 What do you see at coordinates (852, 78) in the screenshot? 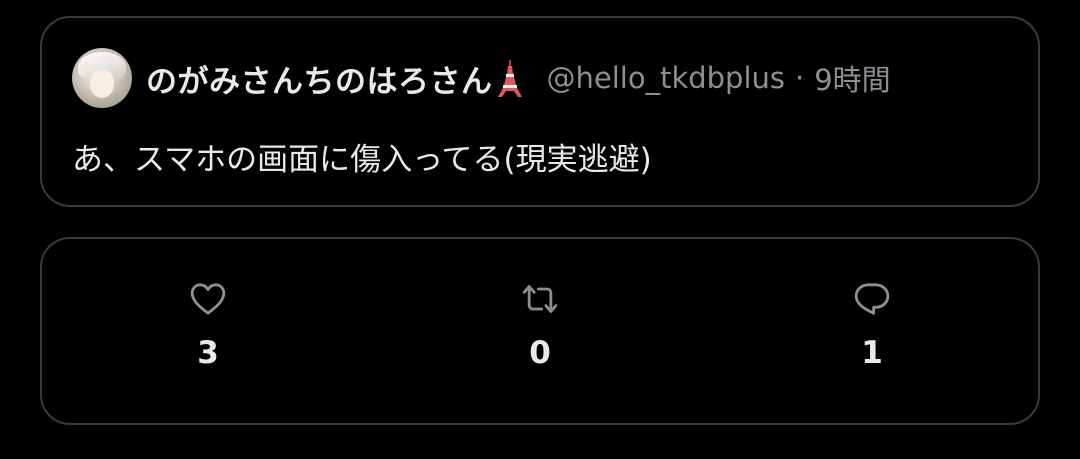
I see `timestamp: 9時間` at bounding box center [852, 78].